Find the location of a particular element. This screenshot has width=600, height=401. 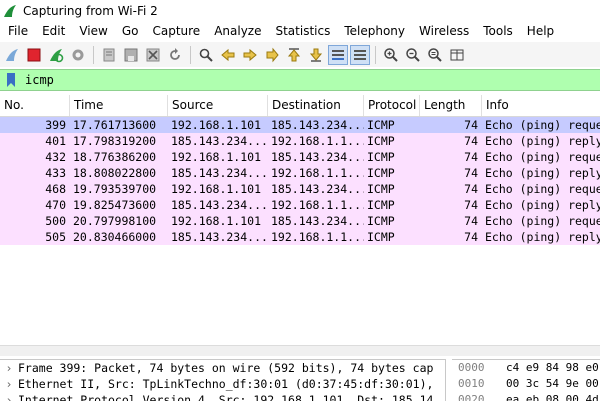

menu-capture: Capture is located at coordinates (176, 31).